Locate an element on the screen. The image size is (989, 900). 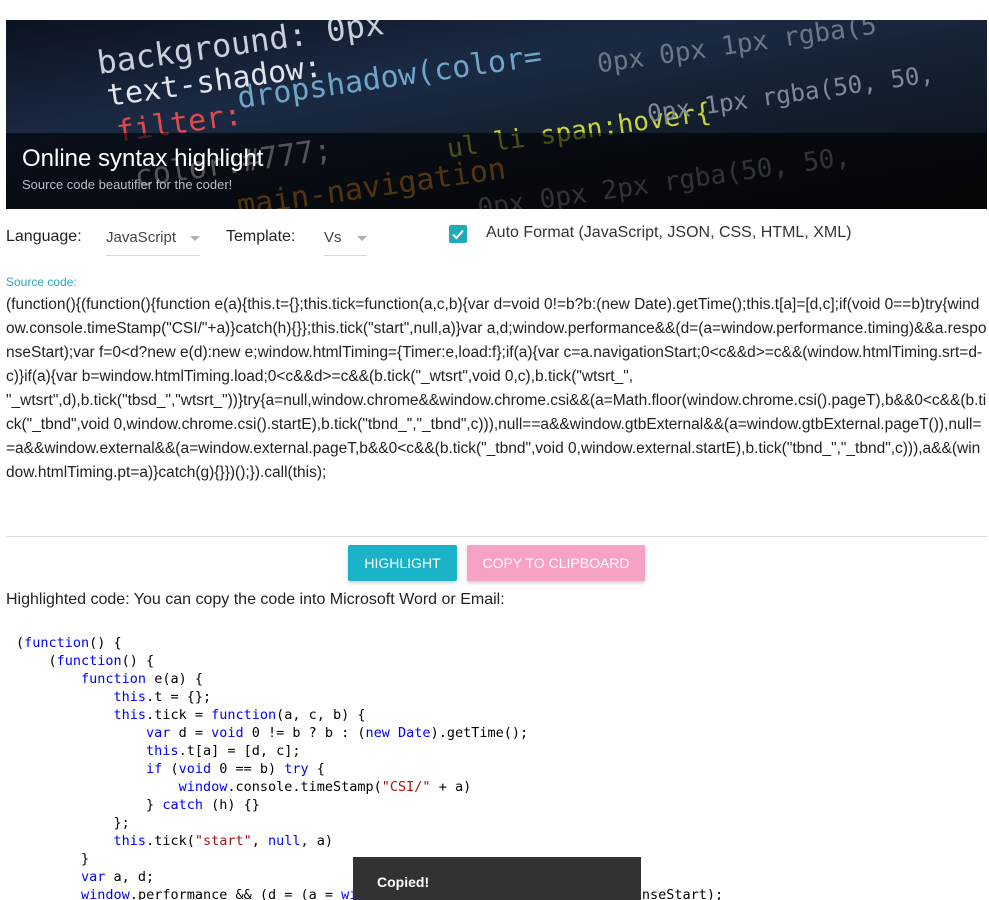
code-line: this.tick("start", null, a) is located at coordinates (223, 841).